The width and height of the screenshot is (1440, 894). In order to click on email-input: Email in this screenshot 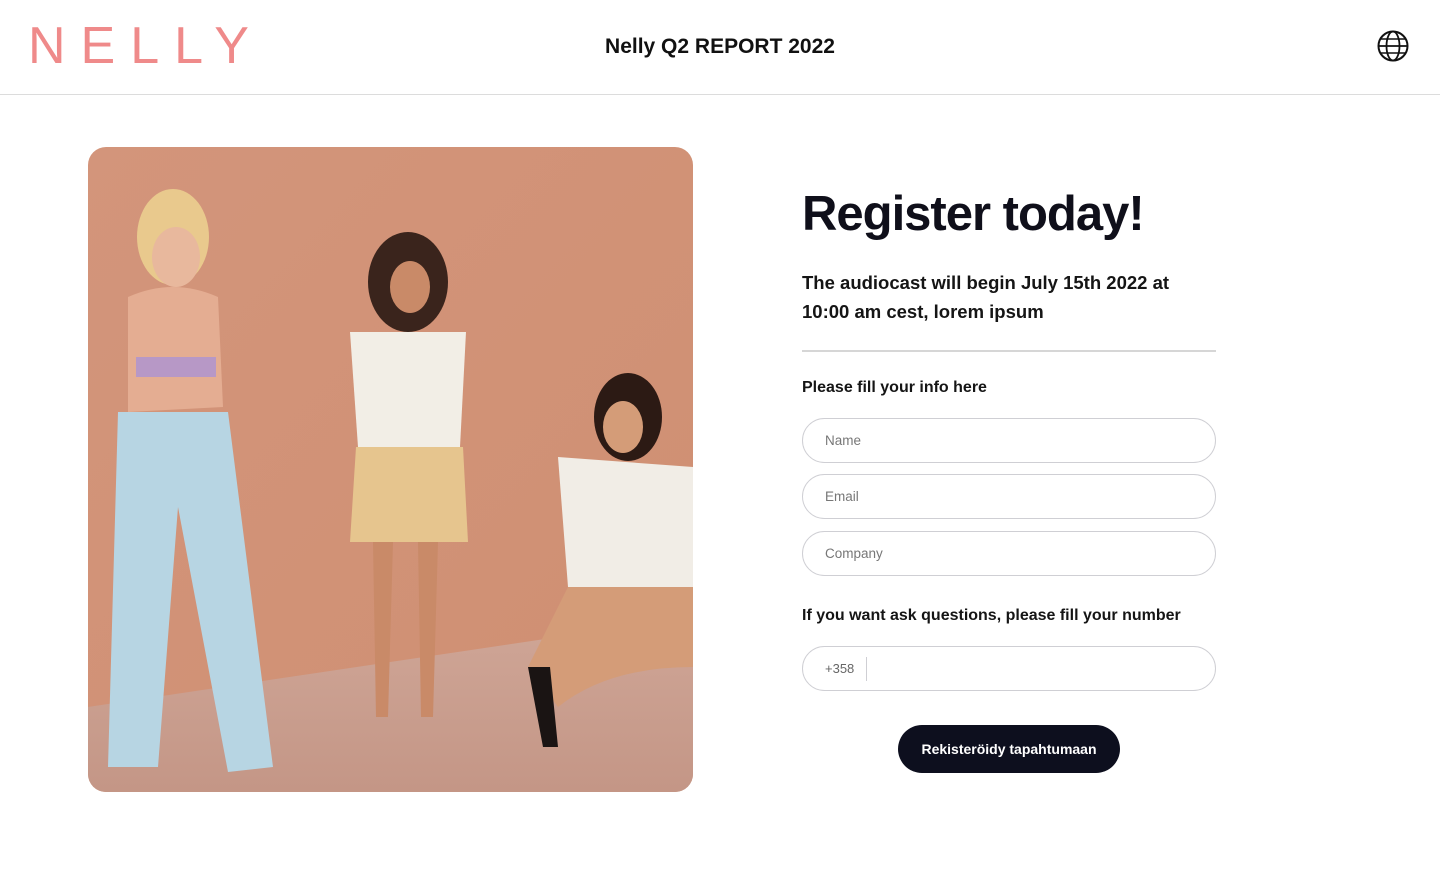, I will do `click(1009, 496)`.